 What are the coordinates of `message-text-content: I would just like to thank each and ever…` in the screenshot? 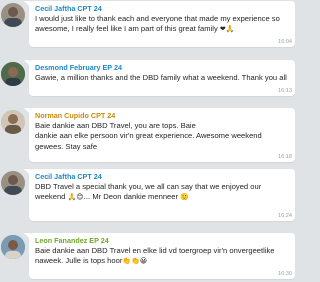 It's located at (157, 24).